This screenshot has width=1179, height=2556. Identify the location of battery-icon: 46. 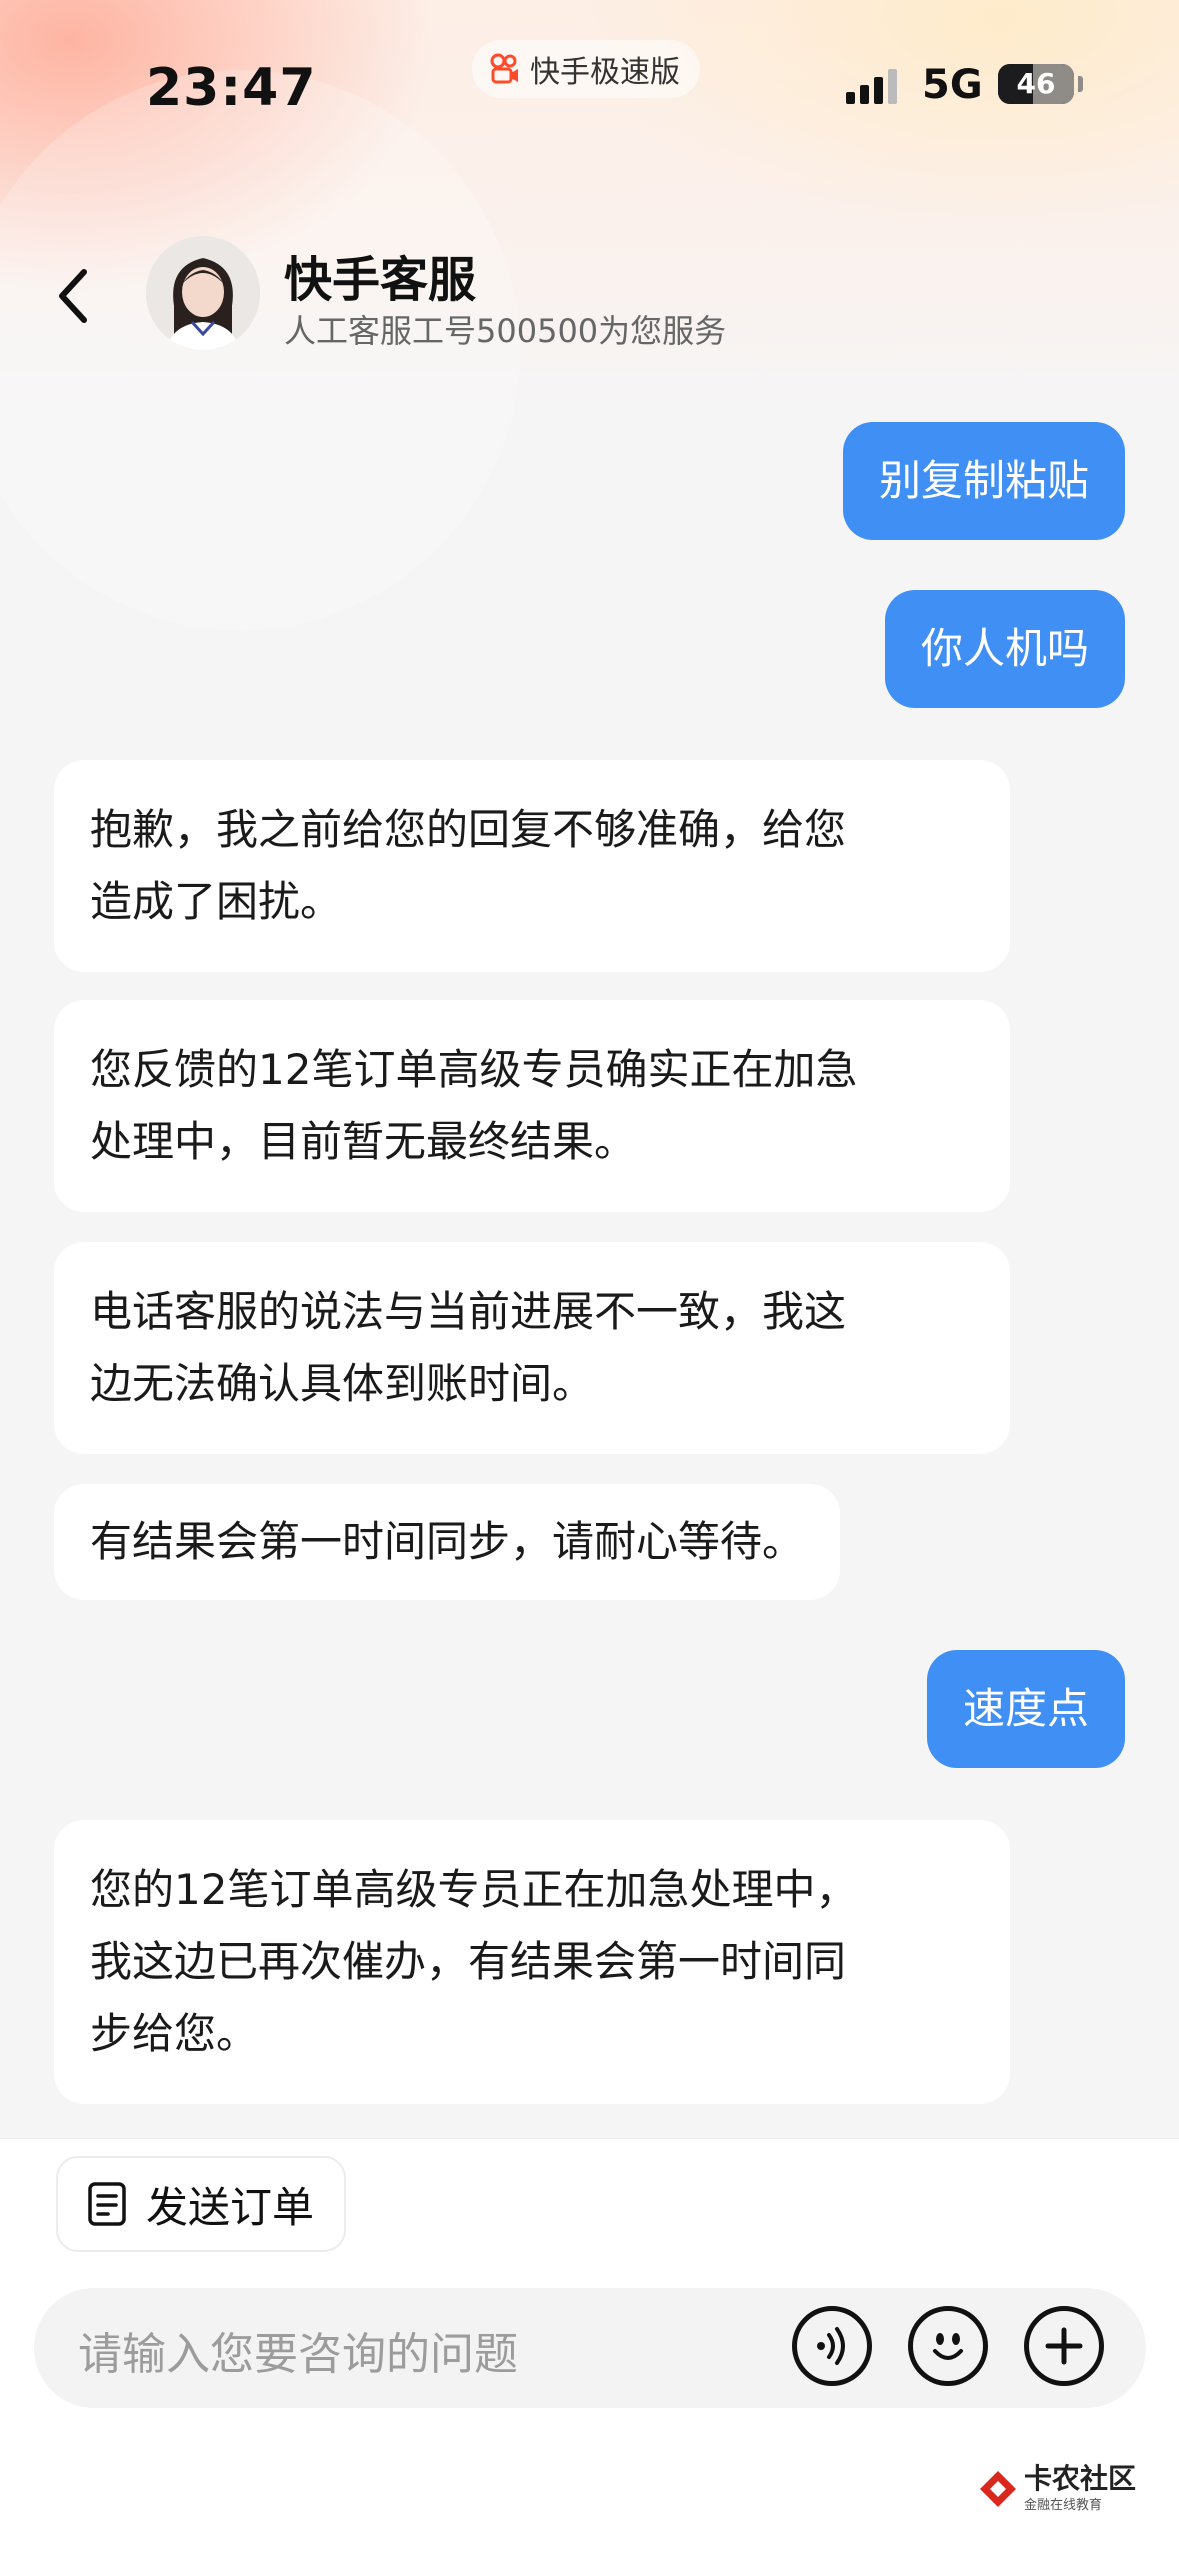
(1036, 84).